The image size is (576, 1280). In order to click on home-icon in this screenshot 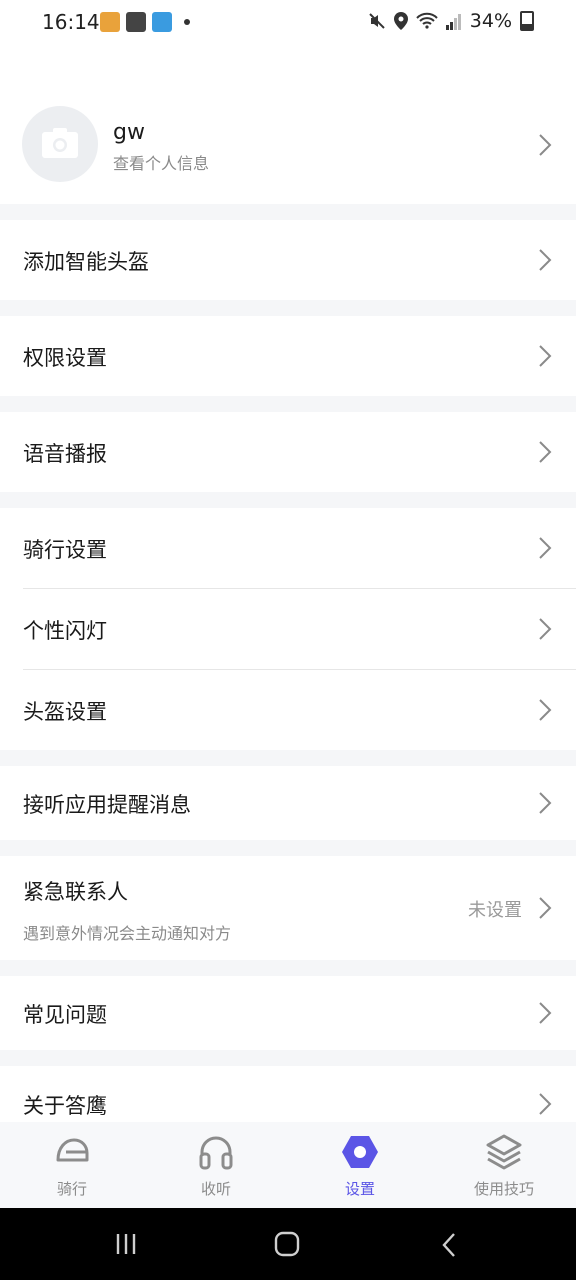, I will do `click(287, 1244)`.